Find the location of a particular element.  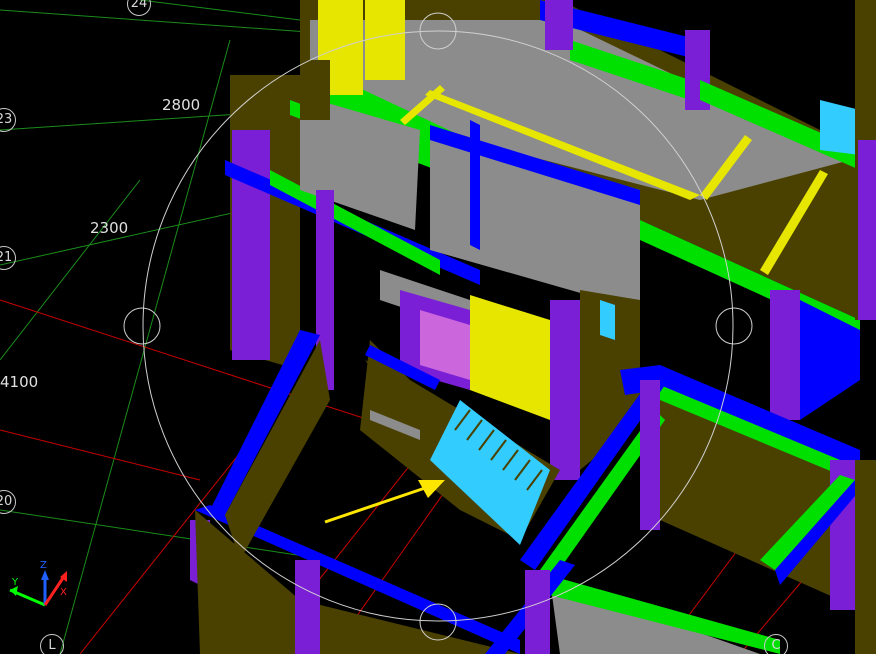

ucs-label-y: Y is located at coordinates (15, 582).